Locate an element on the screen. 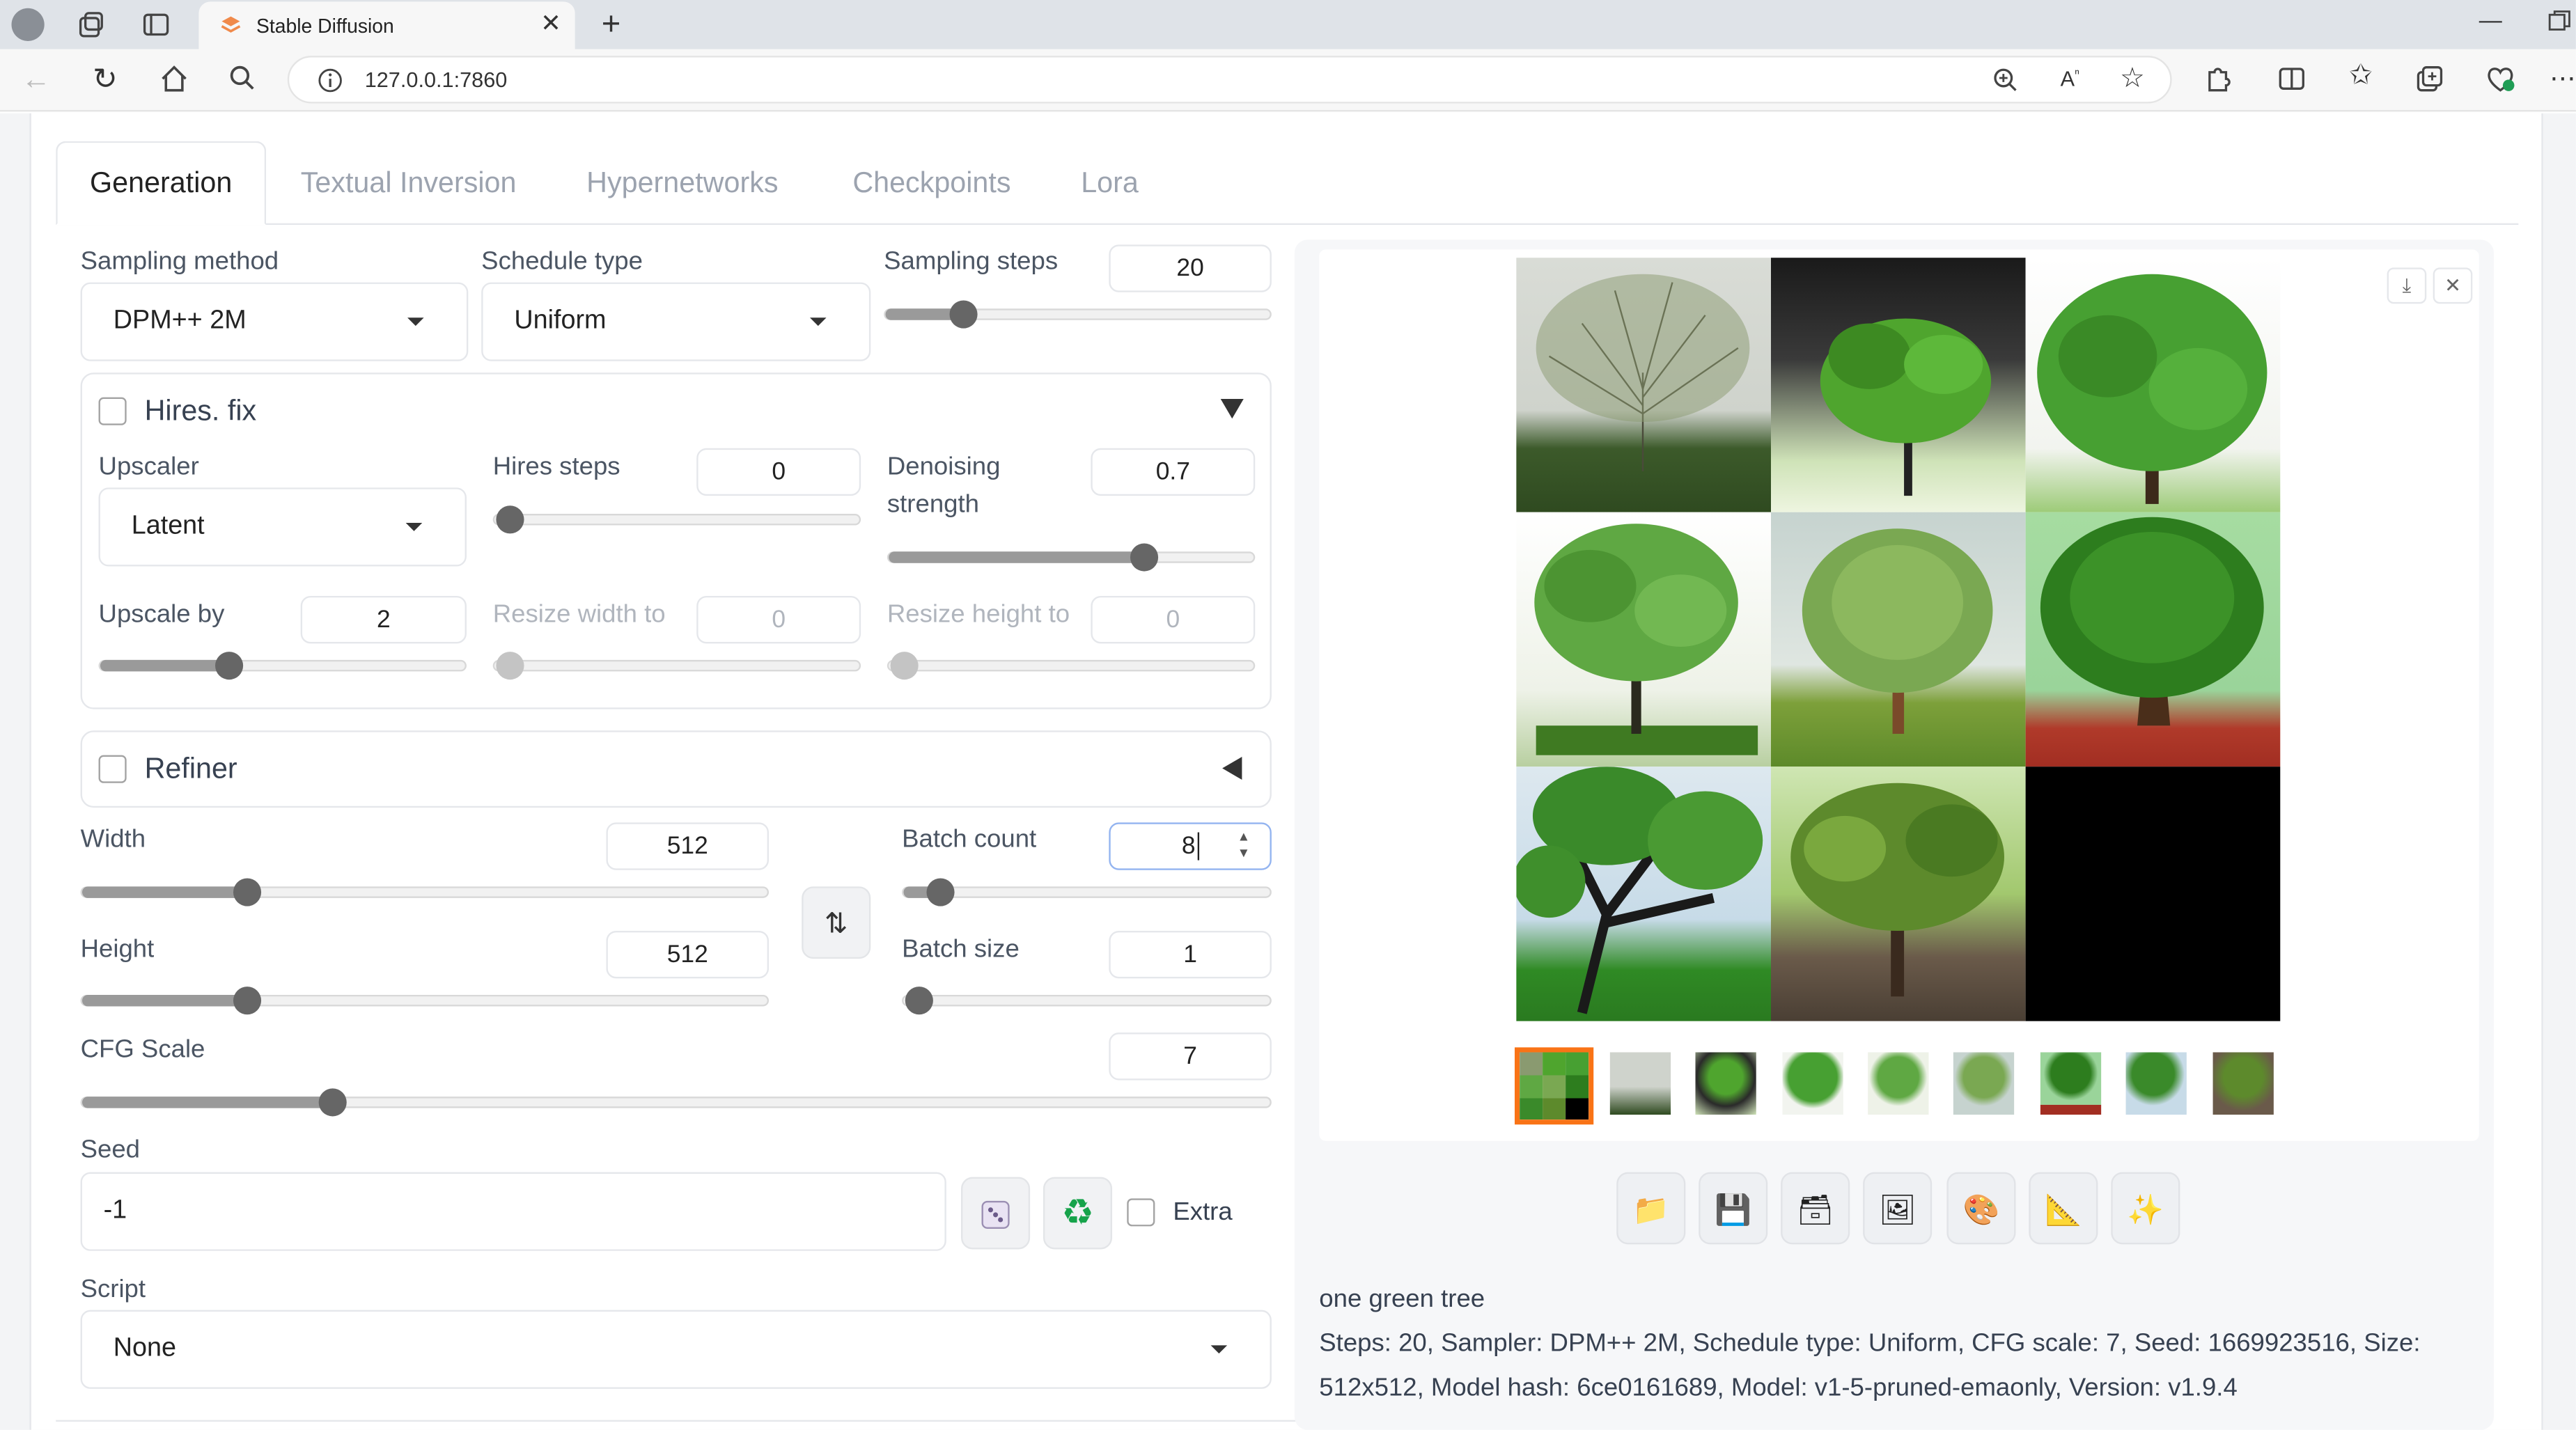  batch-count-slider is located at coordinates (1087, 892).